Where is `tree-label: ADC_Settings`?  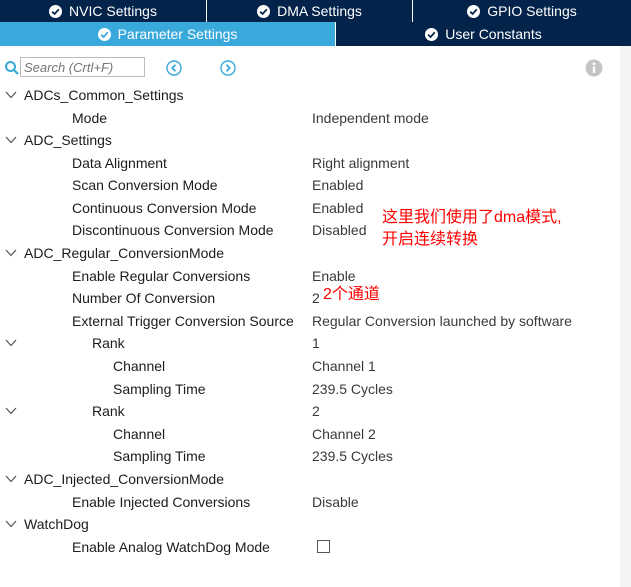
tree-label: ADC_Settings is located at coordinates (68, 140).